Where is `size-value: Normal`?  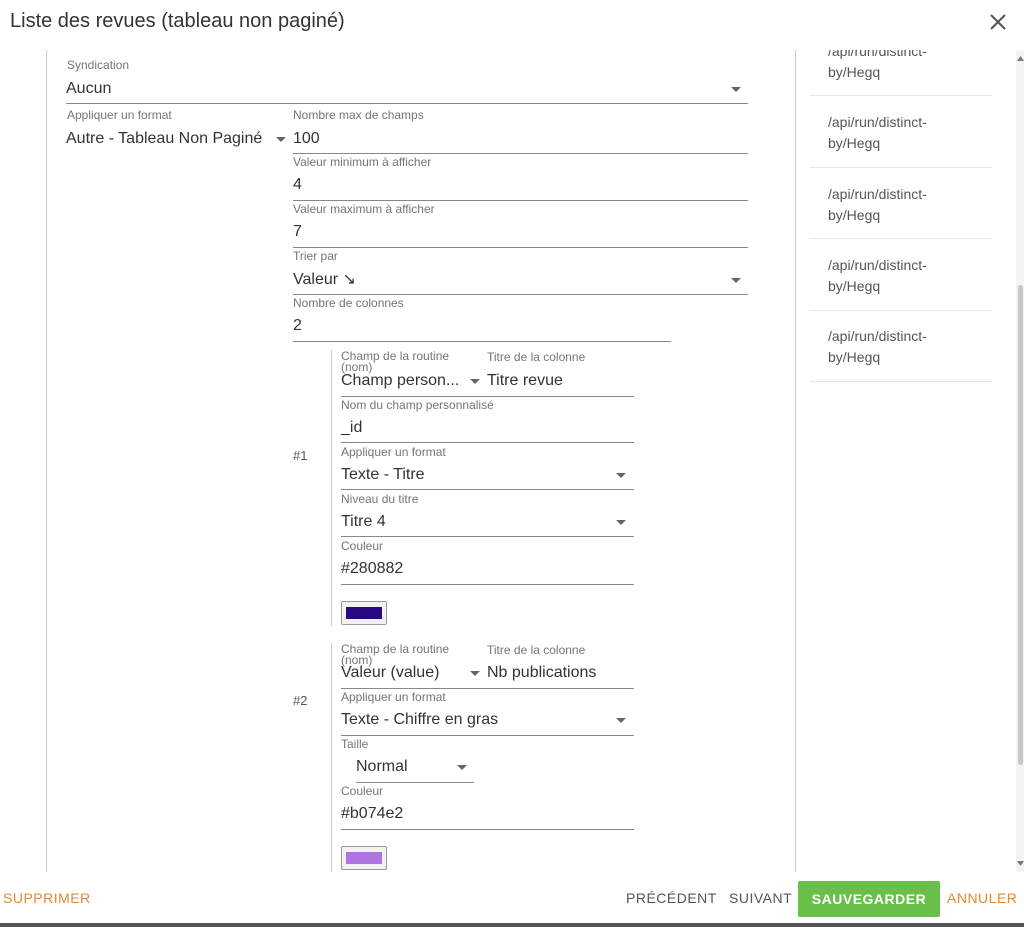 size-value: Normal is located at coordinates (382, 766).